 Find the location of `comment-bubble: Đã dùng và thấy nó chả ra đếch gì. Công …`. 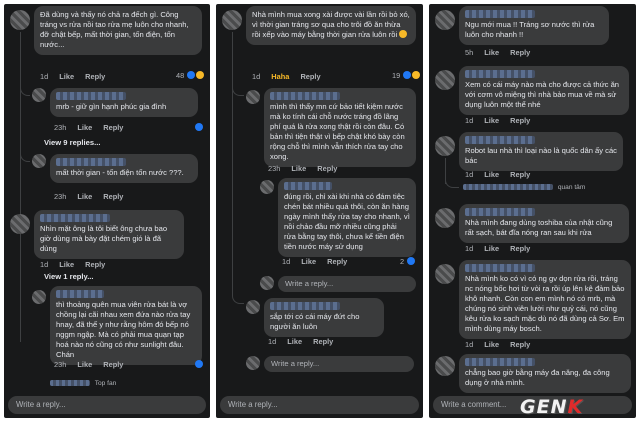

comment-bubble: Đã dùng và thấy nó chả ra đếch gì. Công … is located at coordinates (118, 30).